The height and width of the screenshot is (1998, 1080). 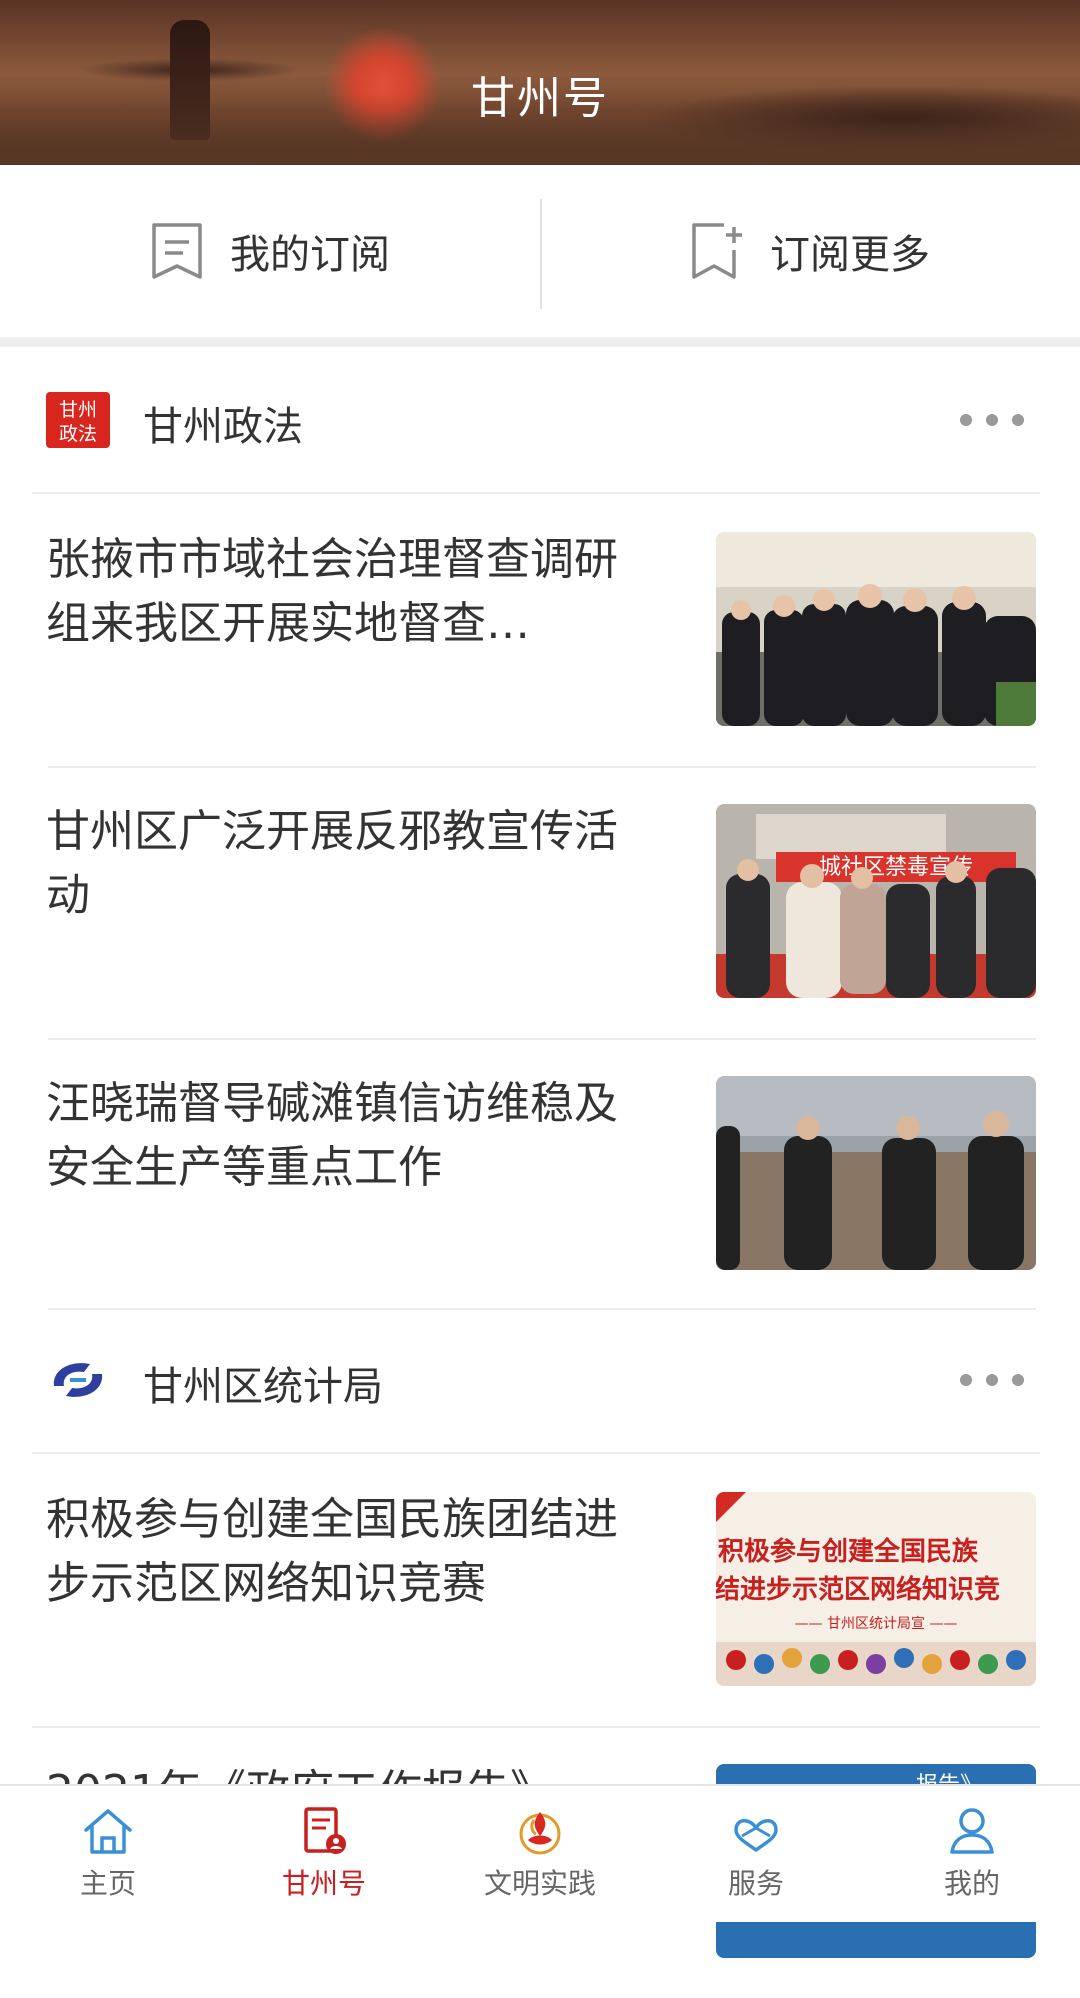 I want to click on ganzhou-zhengfa-logo-icon: 甘州政法, so click(x=78, y=422).